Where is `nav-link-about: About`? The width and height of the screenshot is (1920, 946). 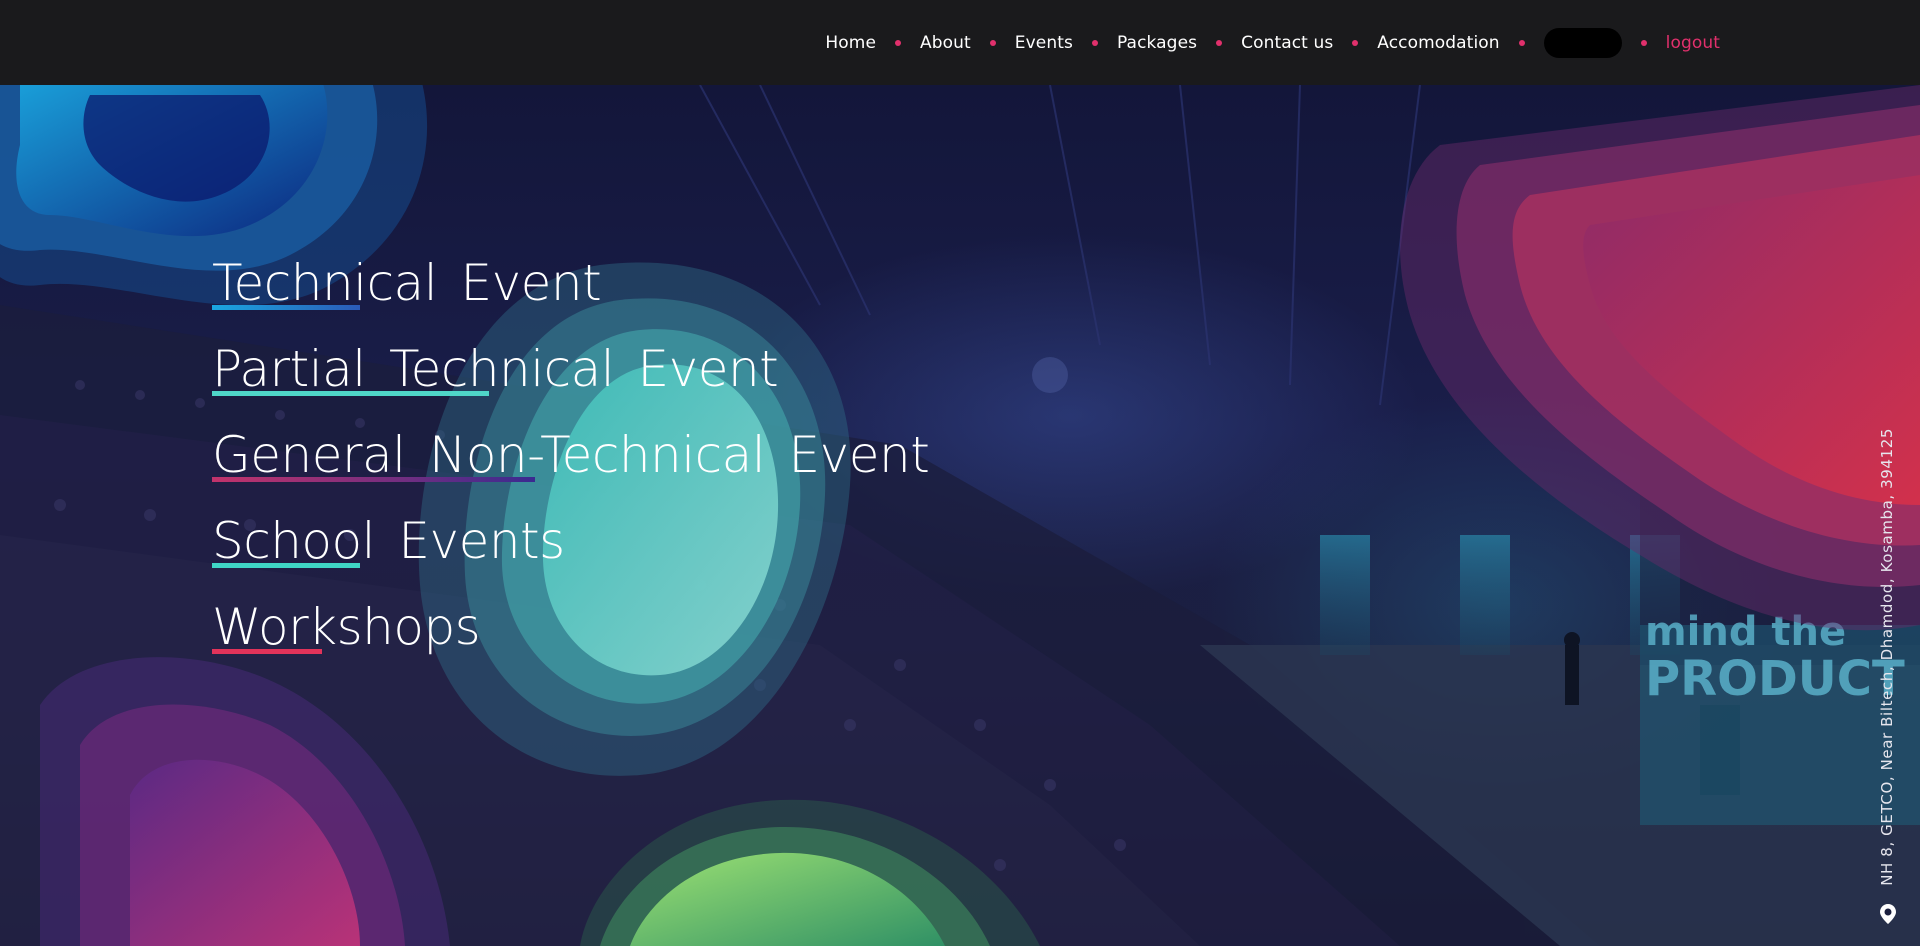 nav-link-about: About is located at coordinates (945, 43).